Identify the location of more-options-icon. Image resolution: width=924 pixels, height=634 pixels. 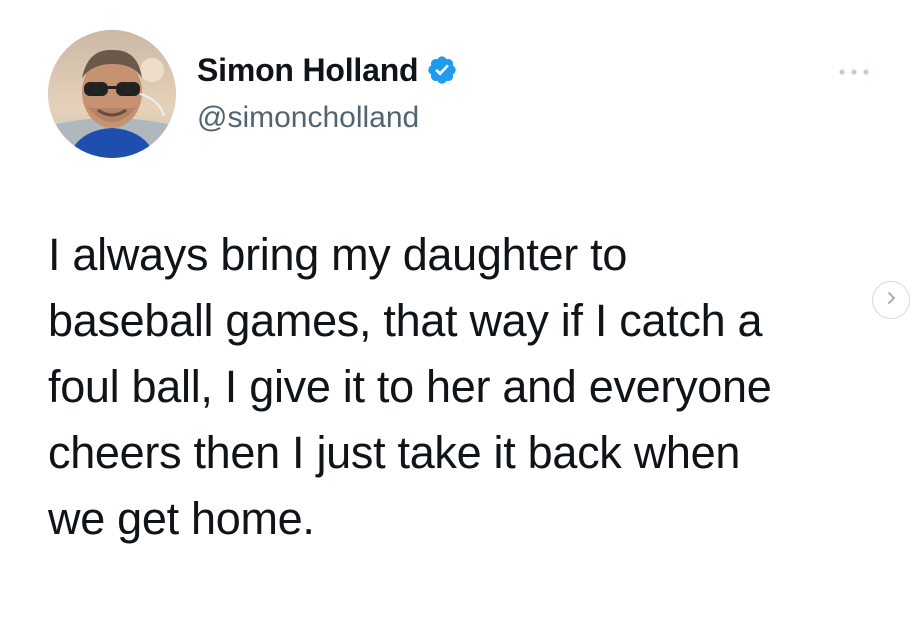
(854, 72).